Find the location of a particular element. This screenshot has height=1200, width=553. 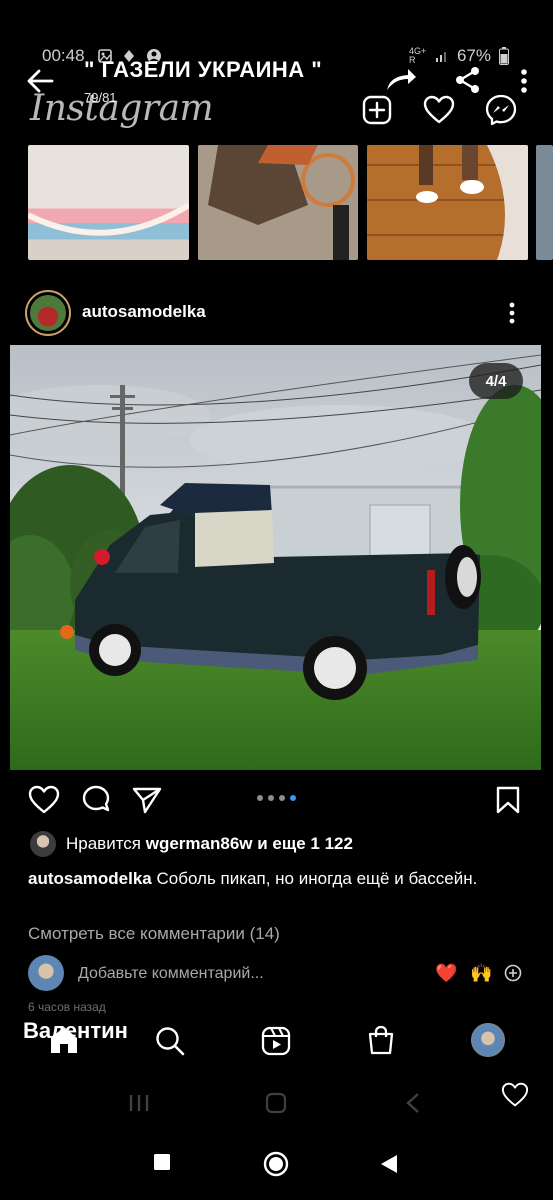

system-back-button is located at coordinates (389, 1164).